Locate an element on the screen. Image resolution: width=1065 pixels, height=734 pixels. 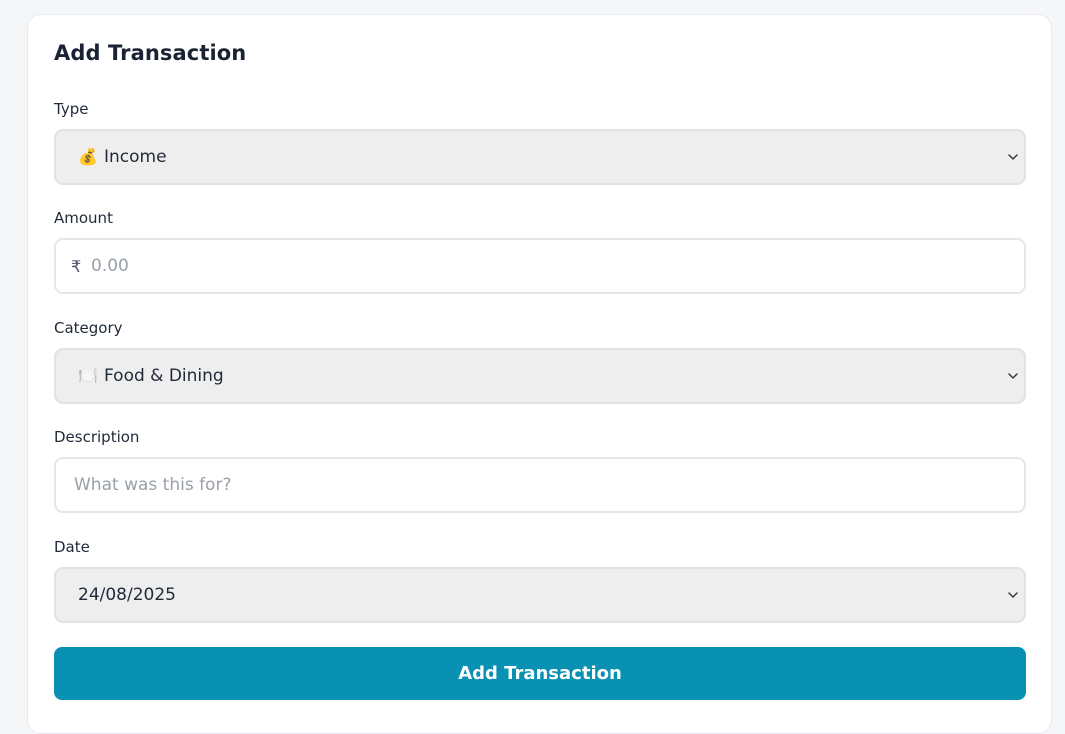
category-select: 🍽️ Food & Dining is located at coordinates (540, 376).